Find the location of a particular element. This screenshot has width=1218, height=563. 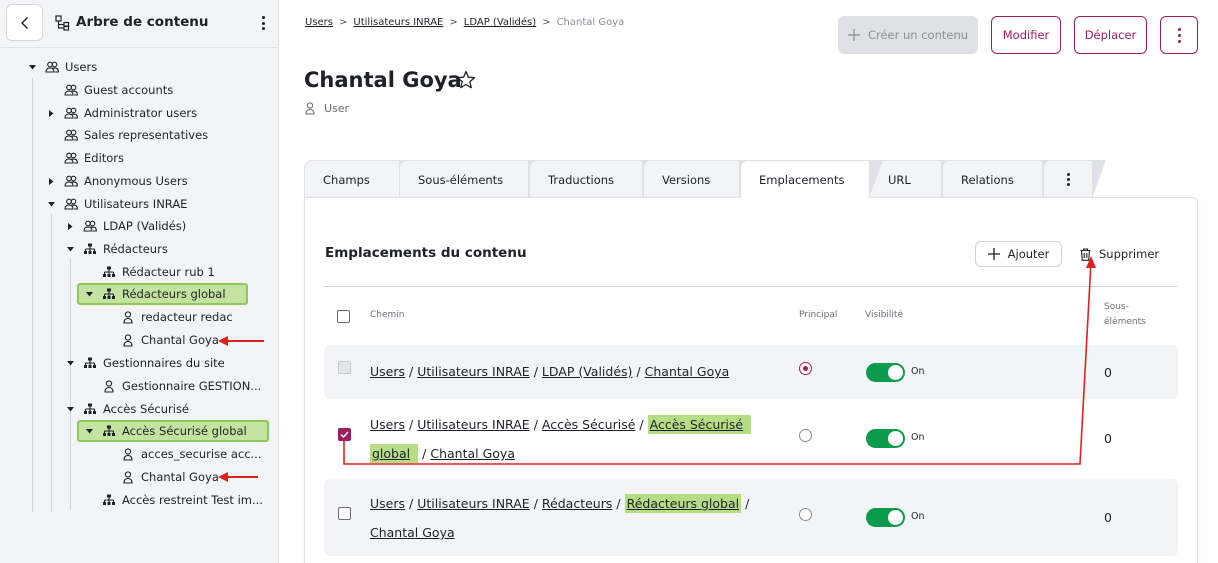

tab-emplacements: Emplacements is located at coordinates (811, 179).